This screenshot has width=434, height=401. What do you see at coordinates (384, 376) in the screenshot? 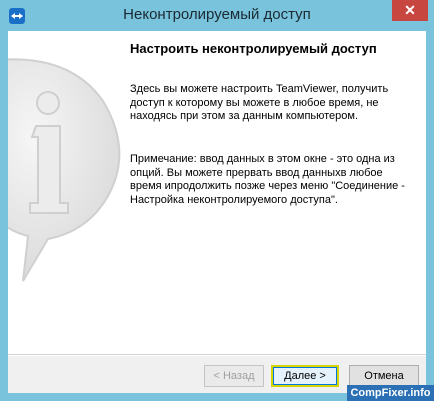
I see `cancel-button: Отмена` at bounding box center [384, 376].